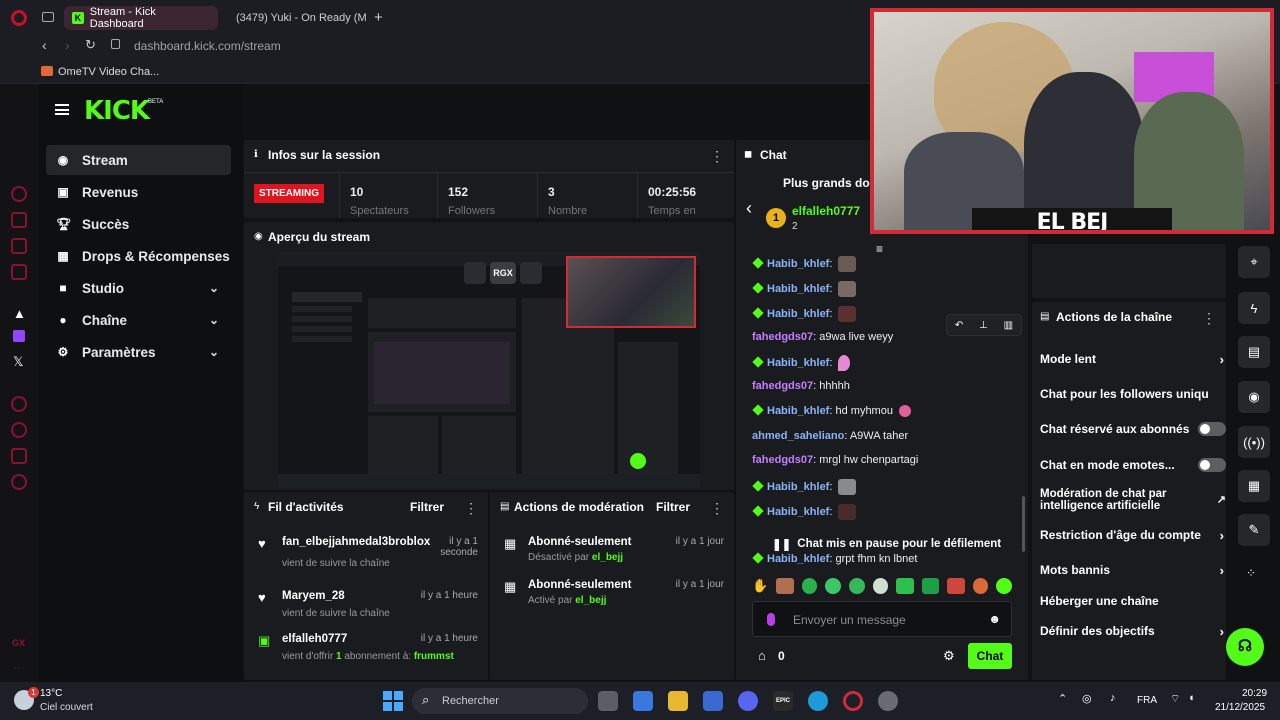 This screenshot has width=1280, height=720. What do you see at coordinates (138, 224) in the screenshot?
I see `sidebar-item-succes: 🏆︎ Succès` at bounding box center [138, 224].